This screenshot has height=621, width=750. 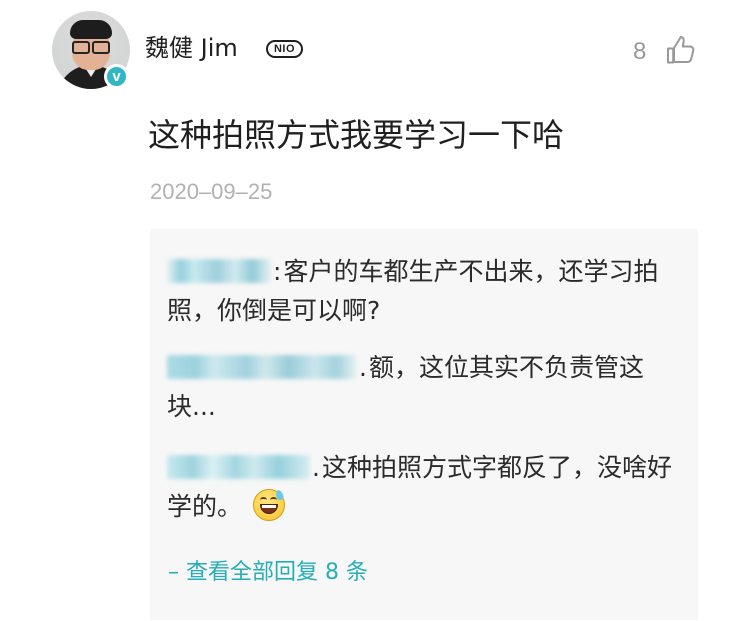 I want to click on thumbs-up-icon, so click(x=680, y=50).